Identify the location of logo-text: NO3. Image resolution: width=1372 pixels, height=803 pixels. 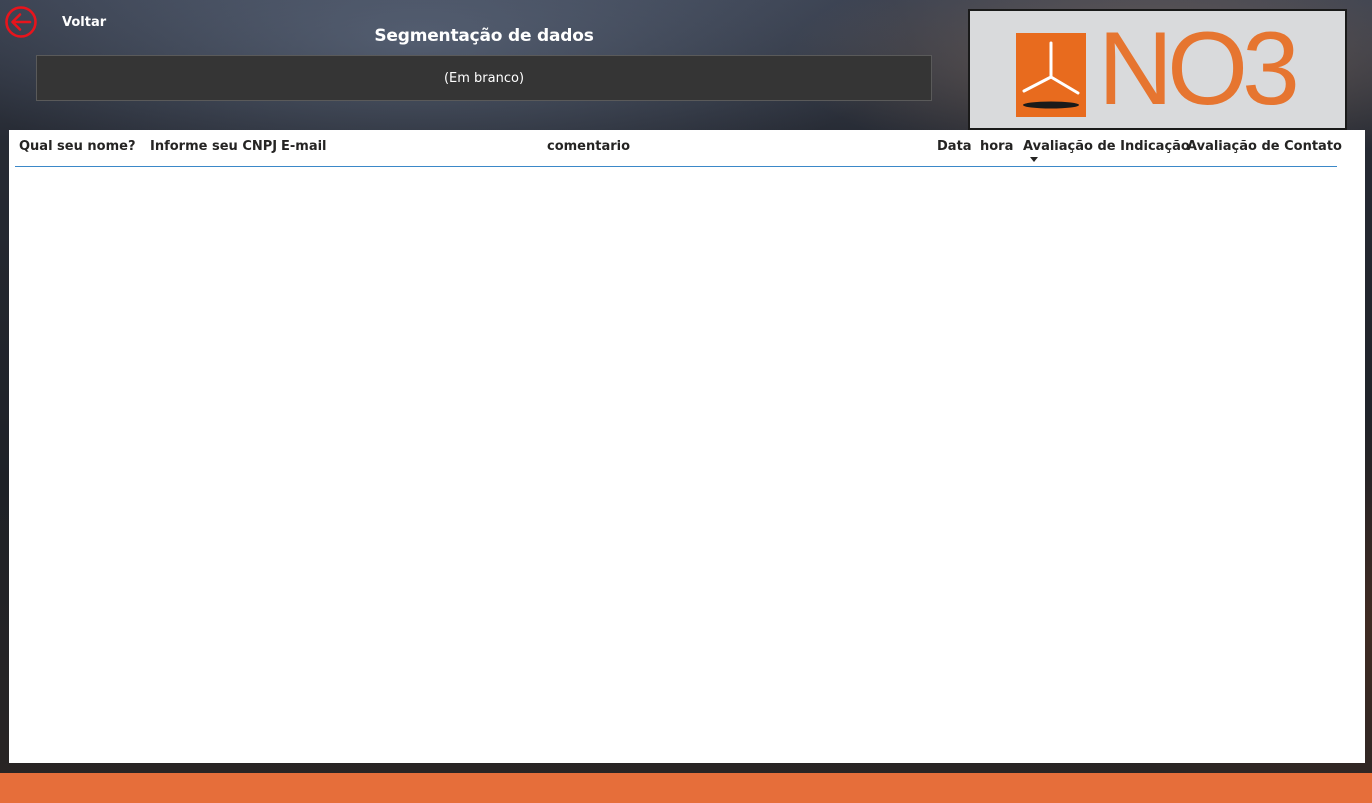
(1199, 69).